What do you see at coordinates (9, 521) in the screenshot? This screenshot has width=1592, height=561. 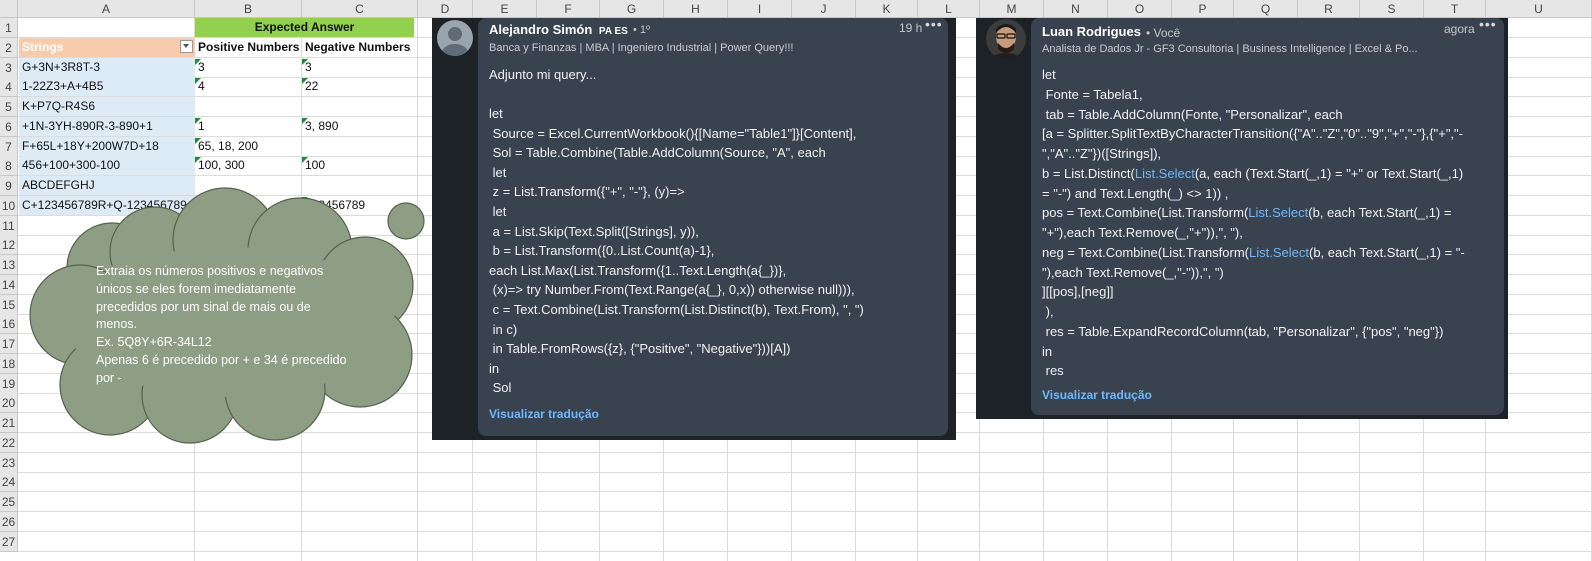 I see `row-header-26: 26` at bounding box center [9, 521].